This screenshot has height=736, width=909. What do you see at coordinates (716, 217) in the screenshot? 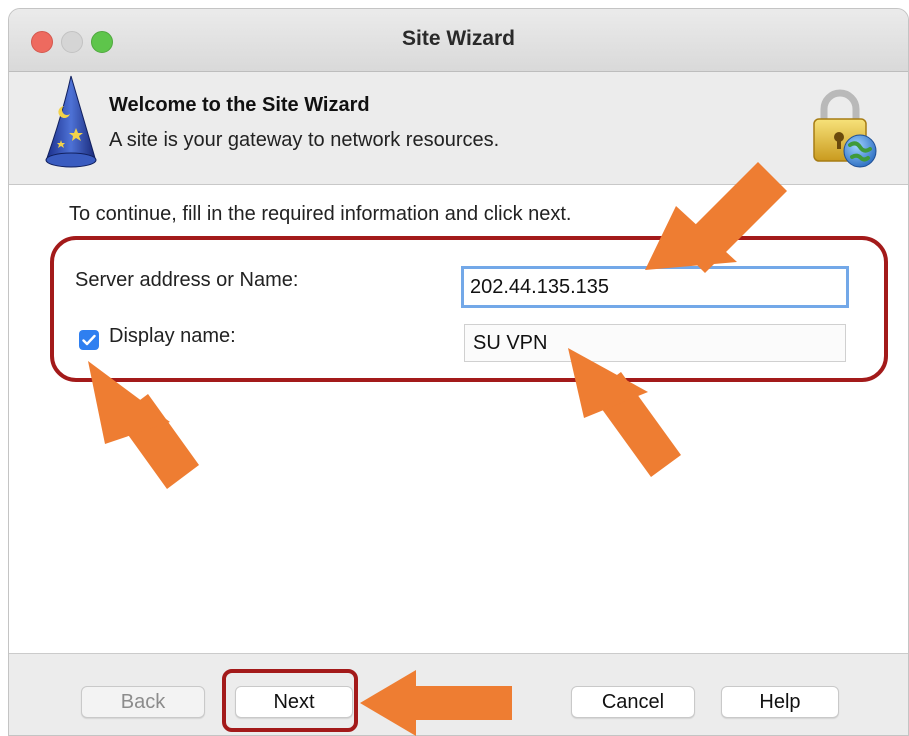
I see `arrow-to-server-field` at bounding box center [716, 217].